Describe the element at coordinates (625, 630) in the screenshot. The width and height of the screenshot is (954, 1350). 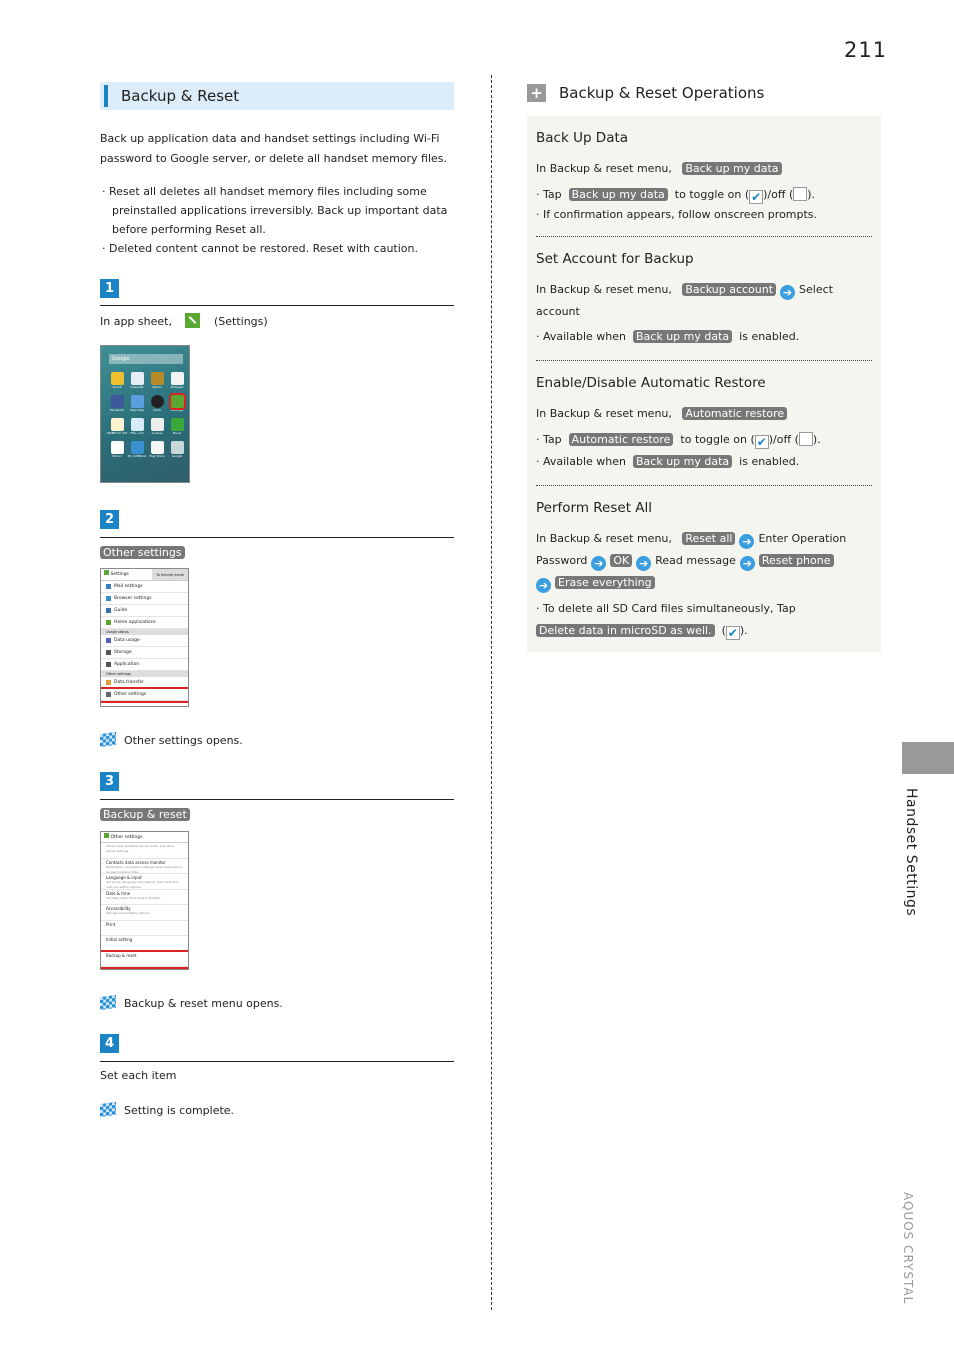
I see `delete-microsd-chip: Delete data in microSD as well.` at that location.